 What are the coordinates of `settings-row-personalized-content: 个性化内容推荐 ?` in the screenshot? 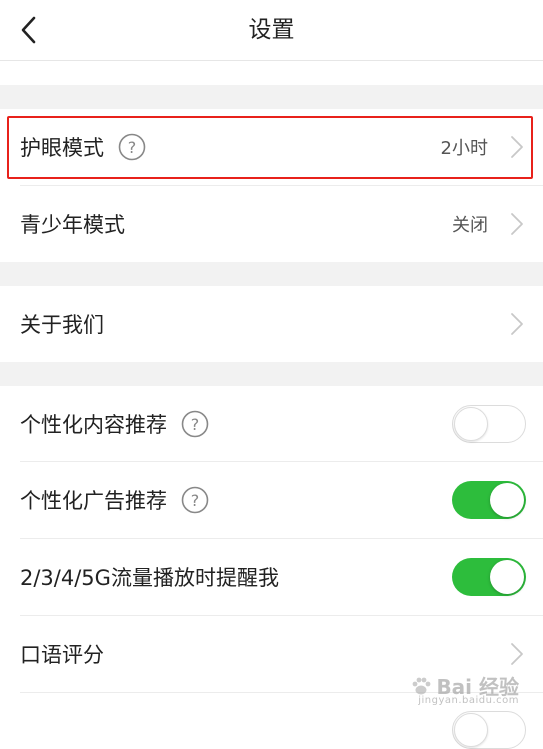 It's located at (271, 424).